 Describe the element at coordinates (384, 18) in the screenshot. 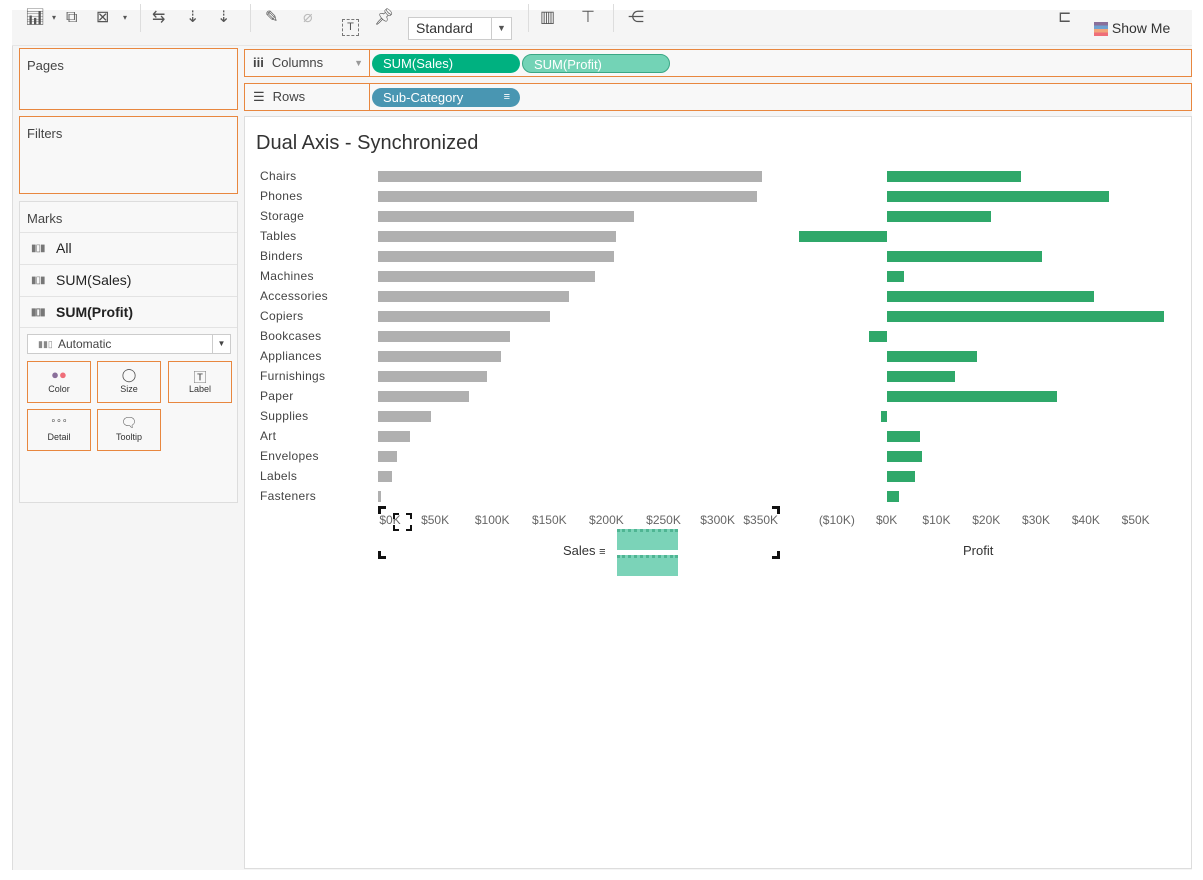

I see `pin-icon: 📌︎` at that location.